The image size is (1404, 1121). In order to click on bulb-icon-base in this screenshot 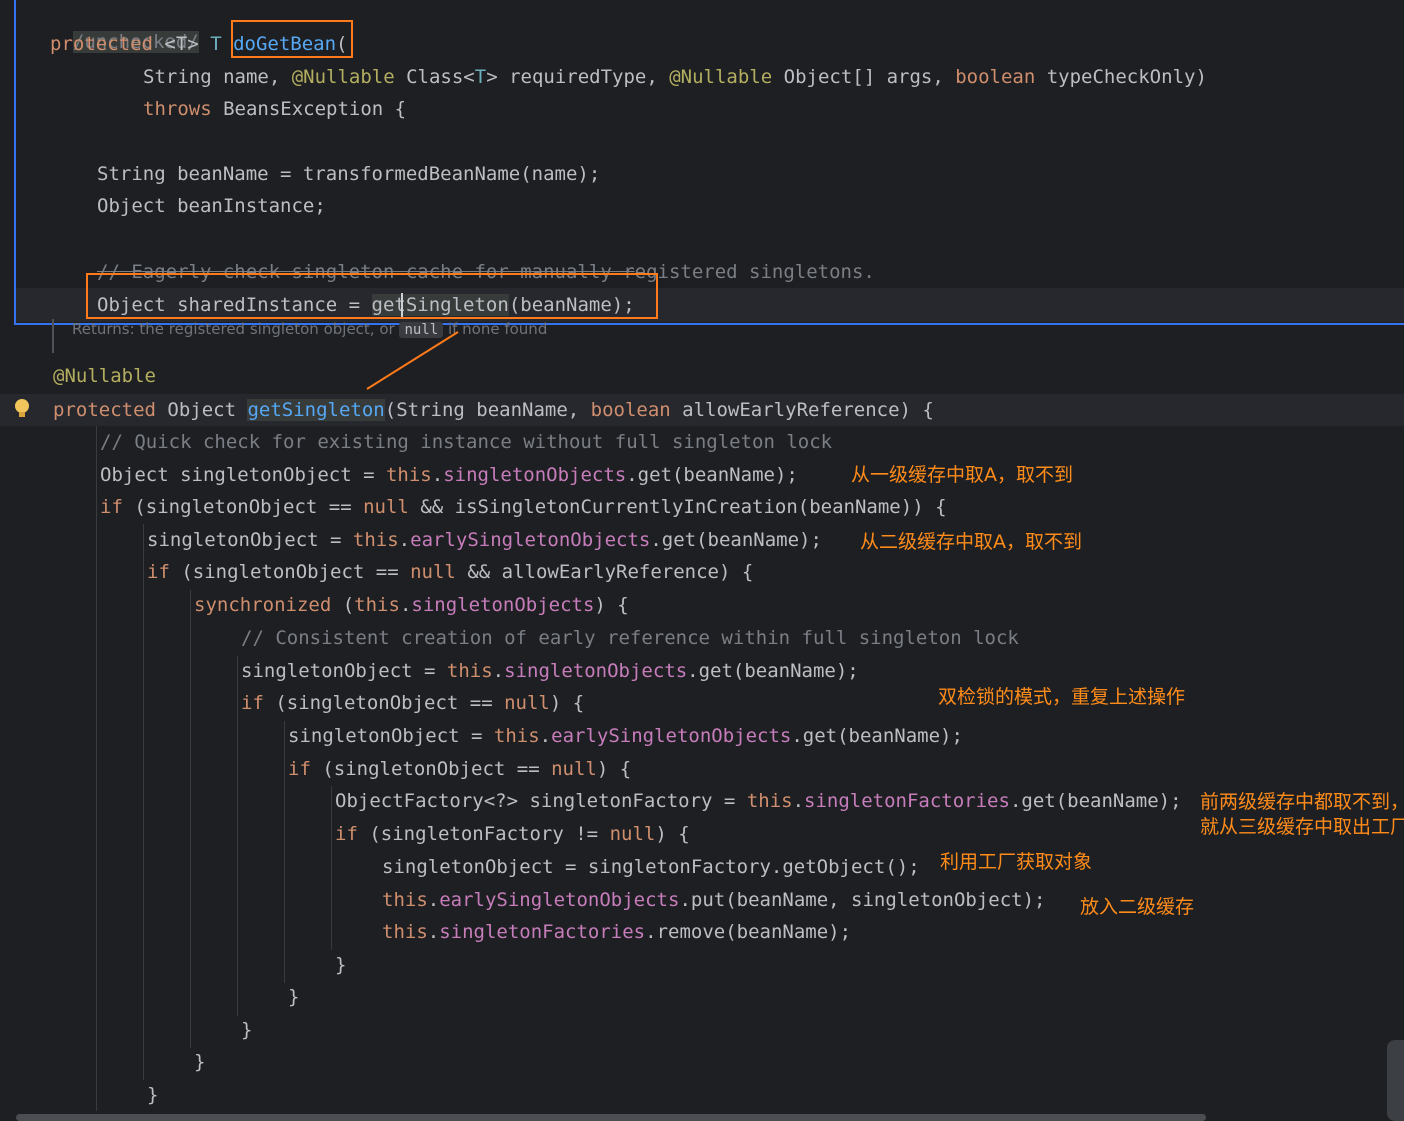, I will do `click(22, 414)`.